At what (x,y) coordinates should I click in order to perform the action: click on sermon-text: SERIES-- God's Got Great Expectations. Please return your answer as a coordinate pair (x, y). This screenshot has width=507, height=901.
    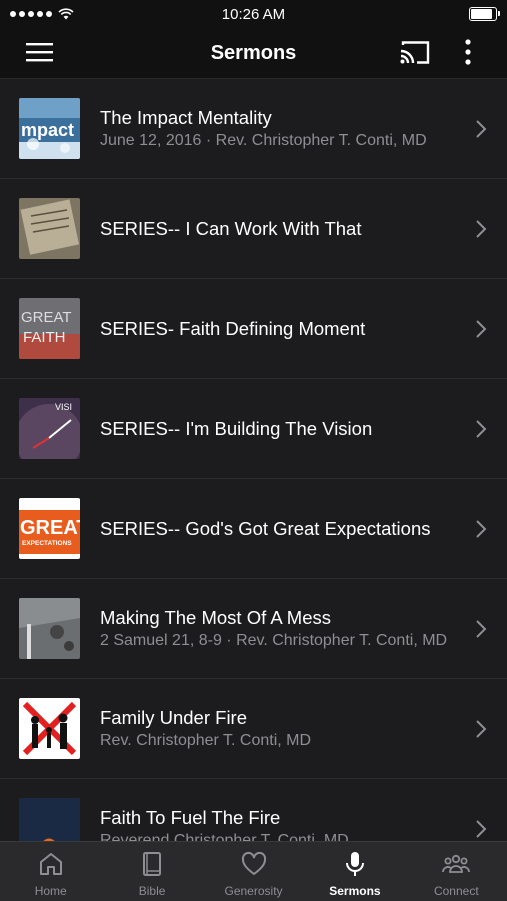
    Looking at the image, I should click on (277, 529).